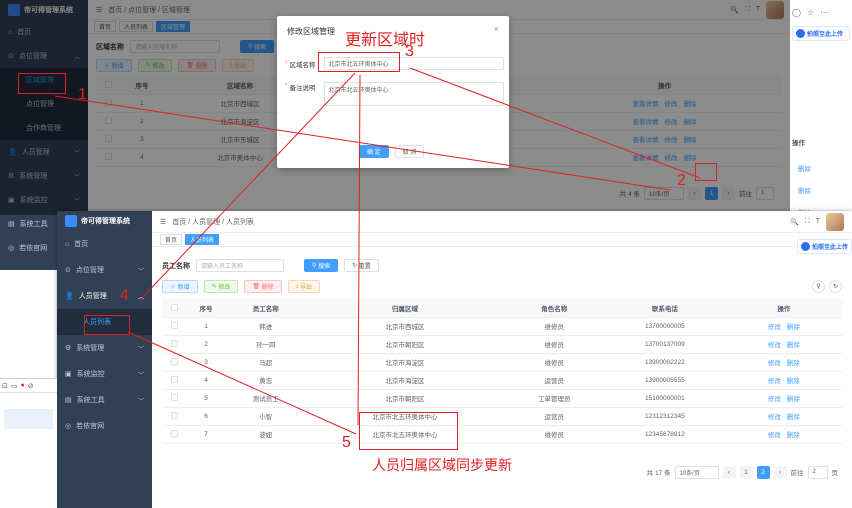 This screenshot has width=852, height=508. Describe the element at coordinates (68, 374) in the screenshot. I see `monitor-icon: ▣` at that location.